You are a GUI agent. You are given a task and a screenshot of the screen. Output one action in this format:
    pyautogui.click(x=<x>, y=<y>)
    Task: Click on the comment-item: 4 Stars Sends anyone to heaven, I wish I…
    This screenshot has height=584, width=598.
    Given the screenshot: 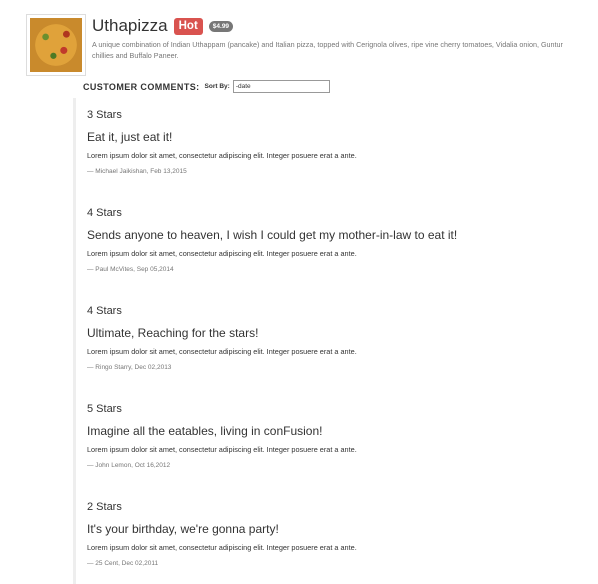 What is the action you would take?
    pyautogui.click(x=328, y=245)
    